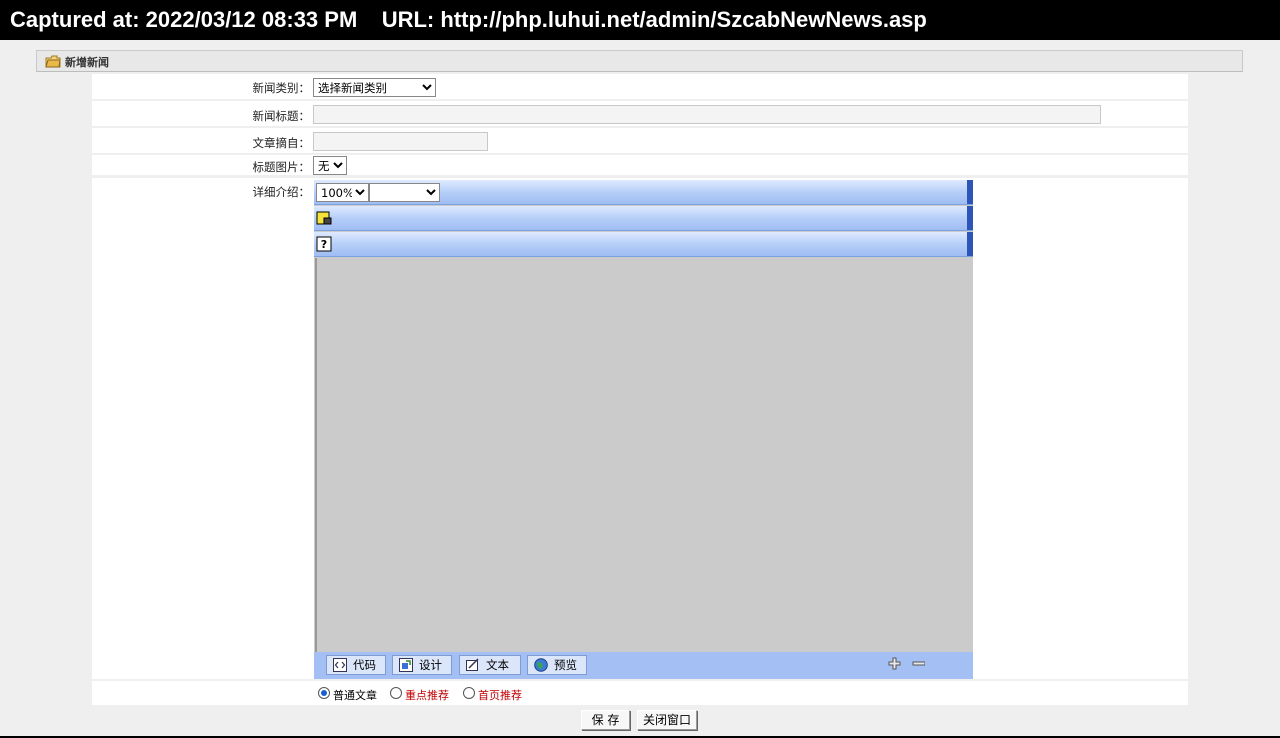 The width and height of the screenshot is (1280, 738). What do you see at coordinates (281, 88) in the screenshot?
I see `category-label: 新闻类别：` at bounding box center [281, 88].